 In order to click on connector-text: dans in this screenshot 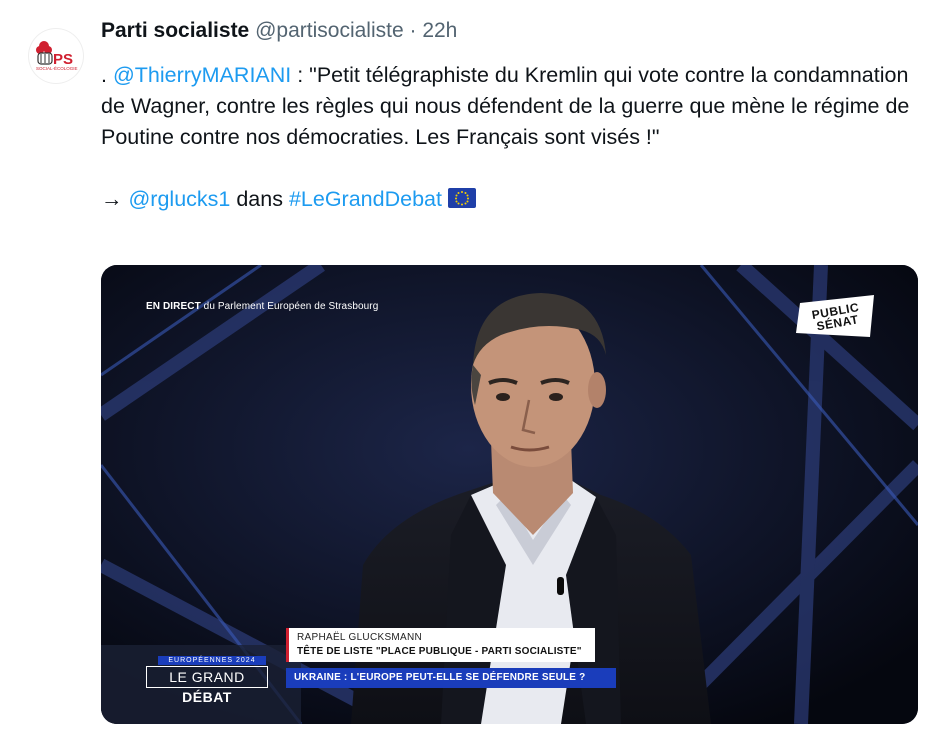, I will do `click(259, 199)`.